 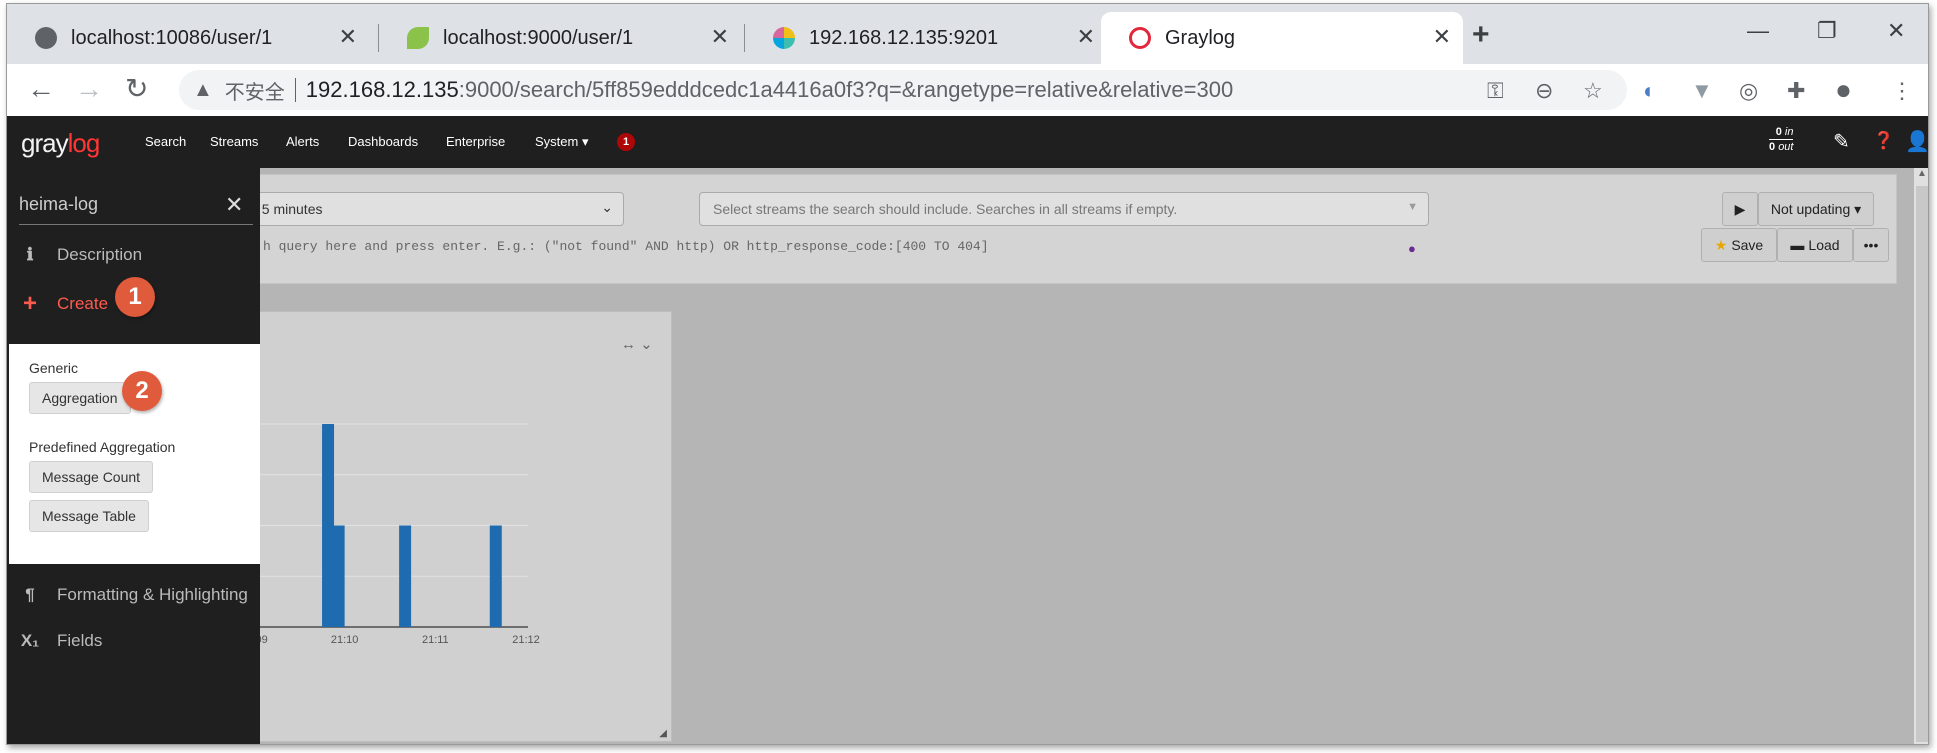 I want to click on x-tick-label: 21:10, so click(x=345, y=640).